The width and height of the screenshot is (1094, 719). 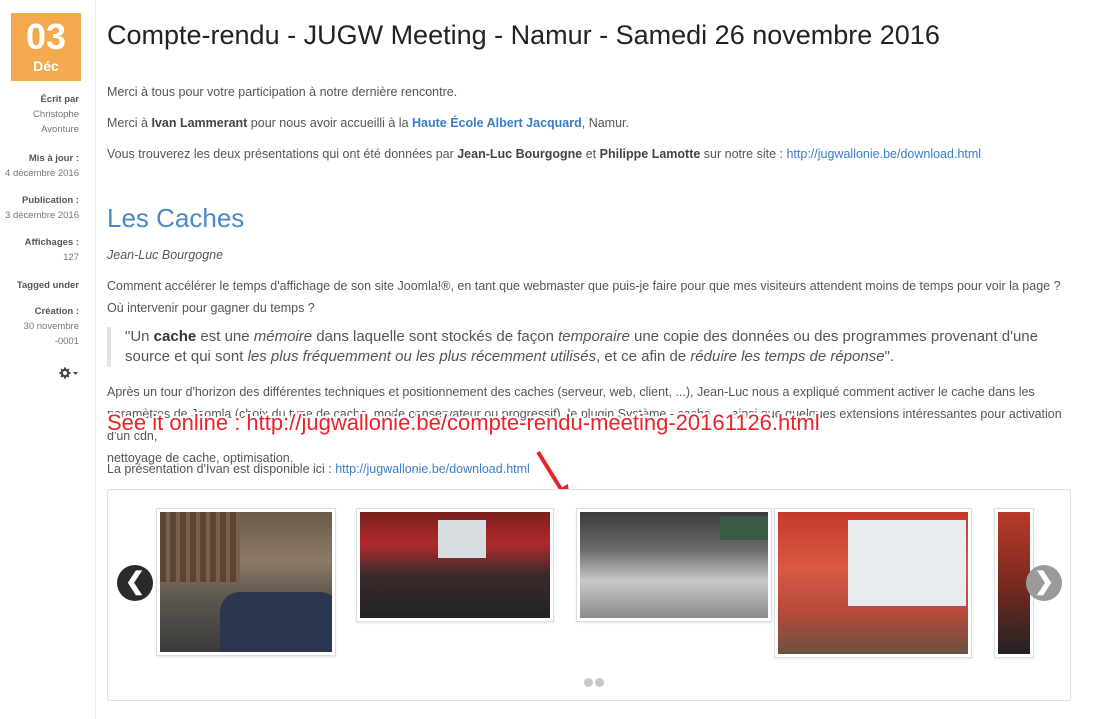 I want to click on date-day: 03, so click(x=46, y=36).